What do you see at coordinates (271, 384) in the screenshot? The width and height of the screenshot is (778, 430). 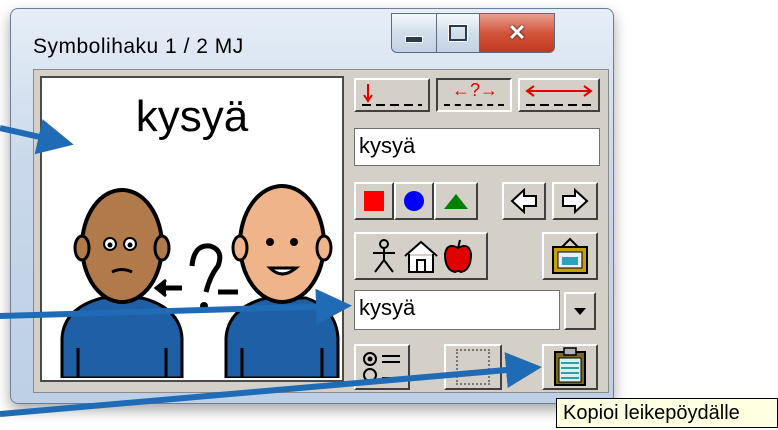 I see `arrow-to-clipboard` at bounding box center [271, 384].